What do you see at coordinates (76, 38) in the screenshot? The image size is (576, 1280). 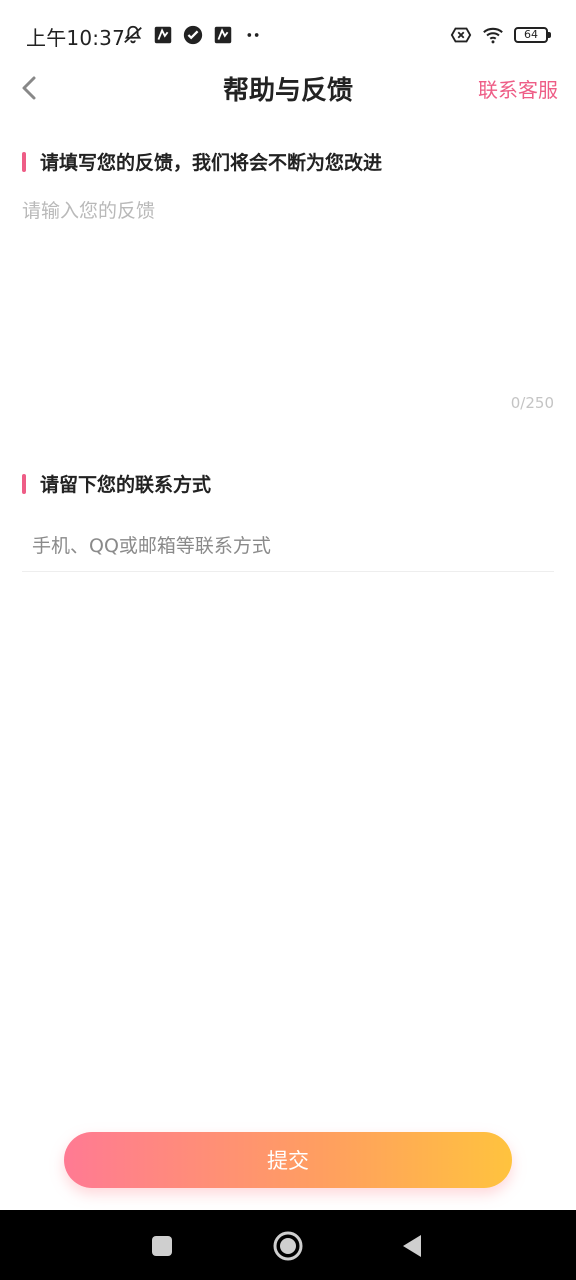 I see `status-time: 上午10:37` at bounding box center [76, 38].